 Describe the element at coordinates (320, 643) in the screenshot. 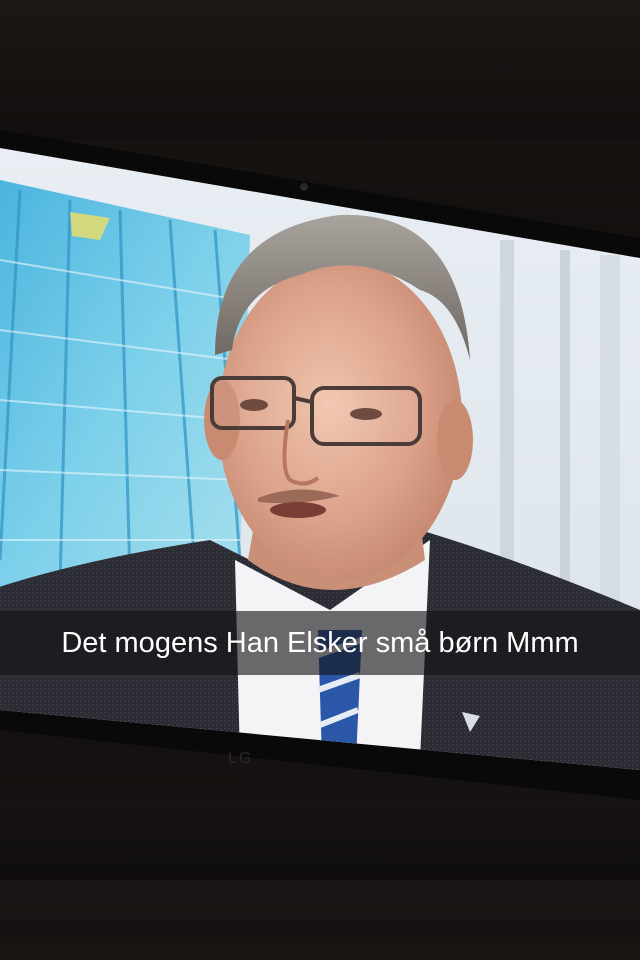

I see `caption-text: Det mogens Han Elsker små børn Mmm` at that location.